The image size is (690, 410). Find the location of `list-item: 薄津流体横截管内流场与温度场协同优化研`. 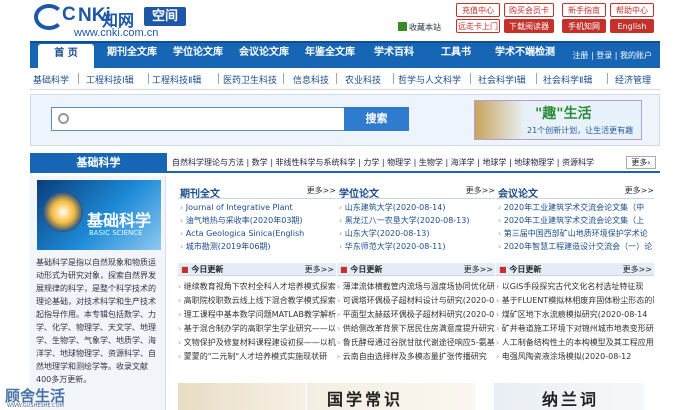

list-item: 薄津流体横截管内流场与温度场协同优化研 is located at coordinates (416, 287).